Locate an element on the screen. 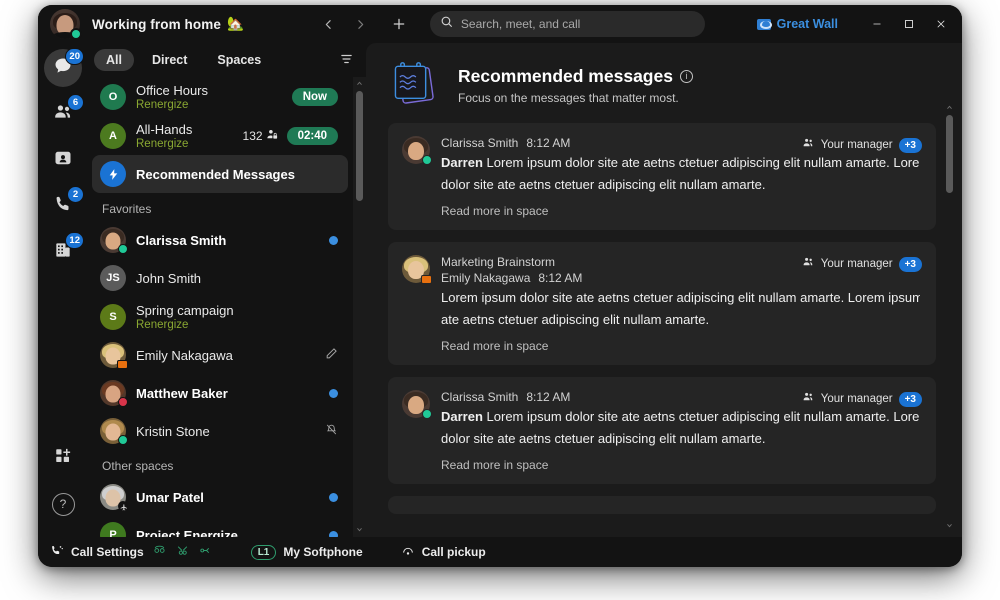  avatar: O is located at coordinates (113, 96).